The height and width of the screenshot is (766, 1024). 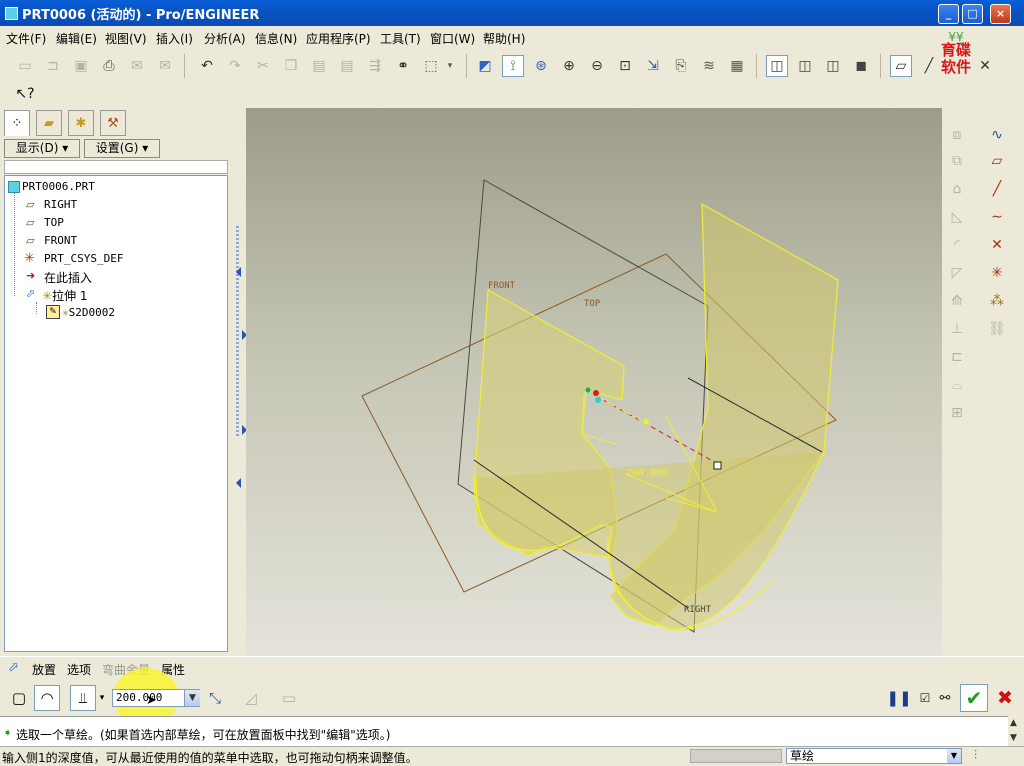 What do you see at coordinates (485, 66) in the screenshot?
I see `repaint-icon: ◩` at bounding box center [485, 66].